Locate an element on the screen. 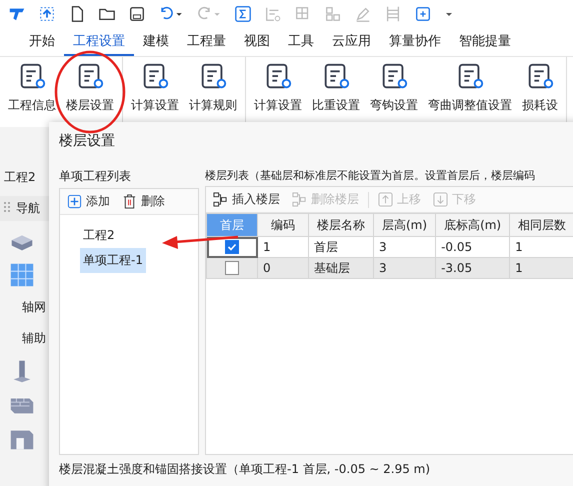  toolbar-button: 删除 is located at coordinates (143, 201).